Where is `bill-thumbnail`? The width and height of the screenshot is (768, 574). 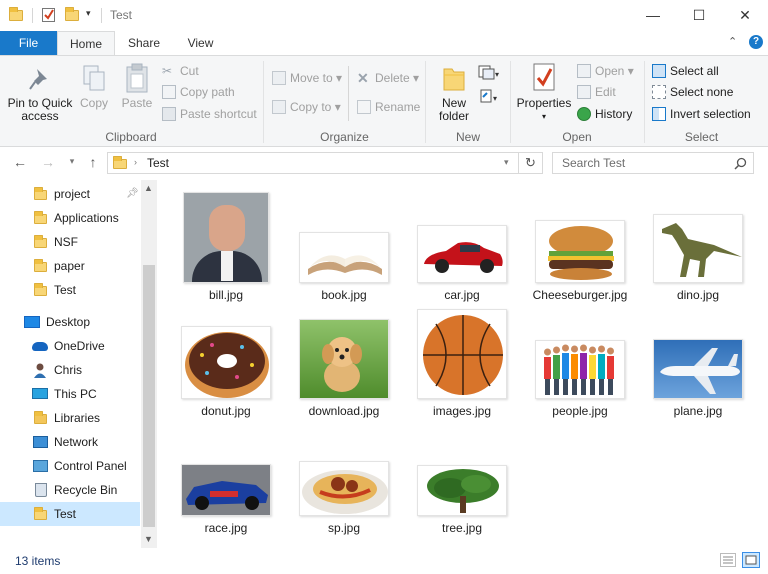 bill-thumbnail is located at coordinates (226, 237).